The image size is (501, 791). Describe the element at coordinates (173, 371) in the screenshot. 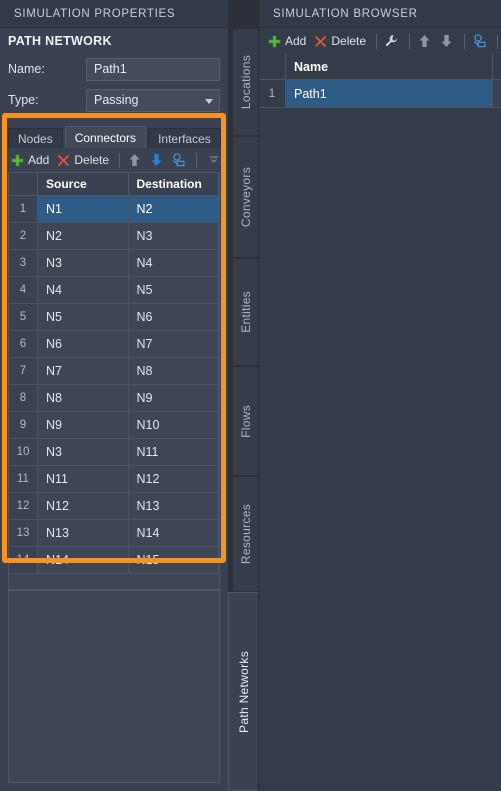

I see `cell-destination: N8` at that location.